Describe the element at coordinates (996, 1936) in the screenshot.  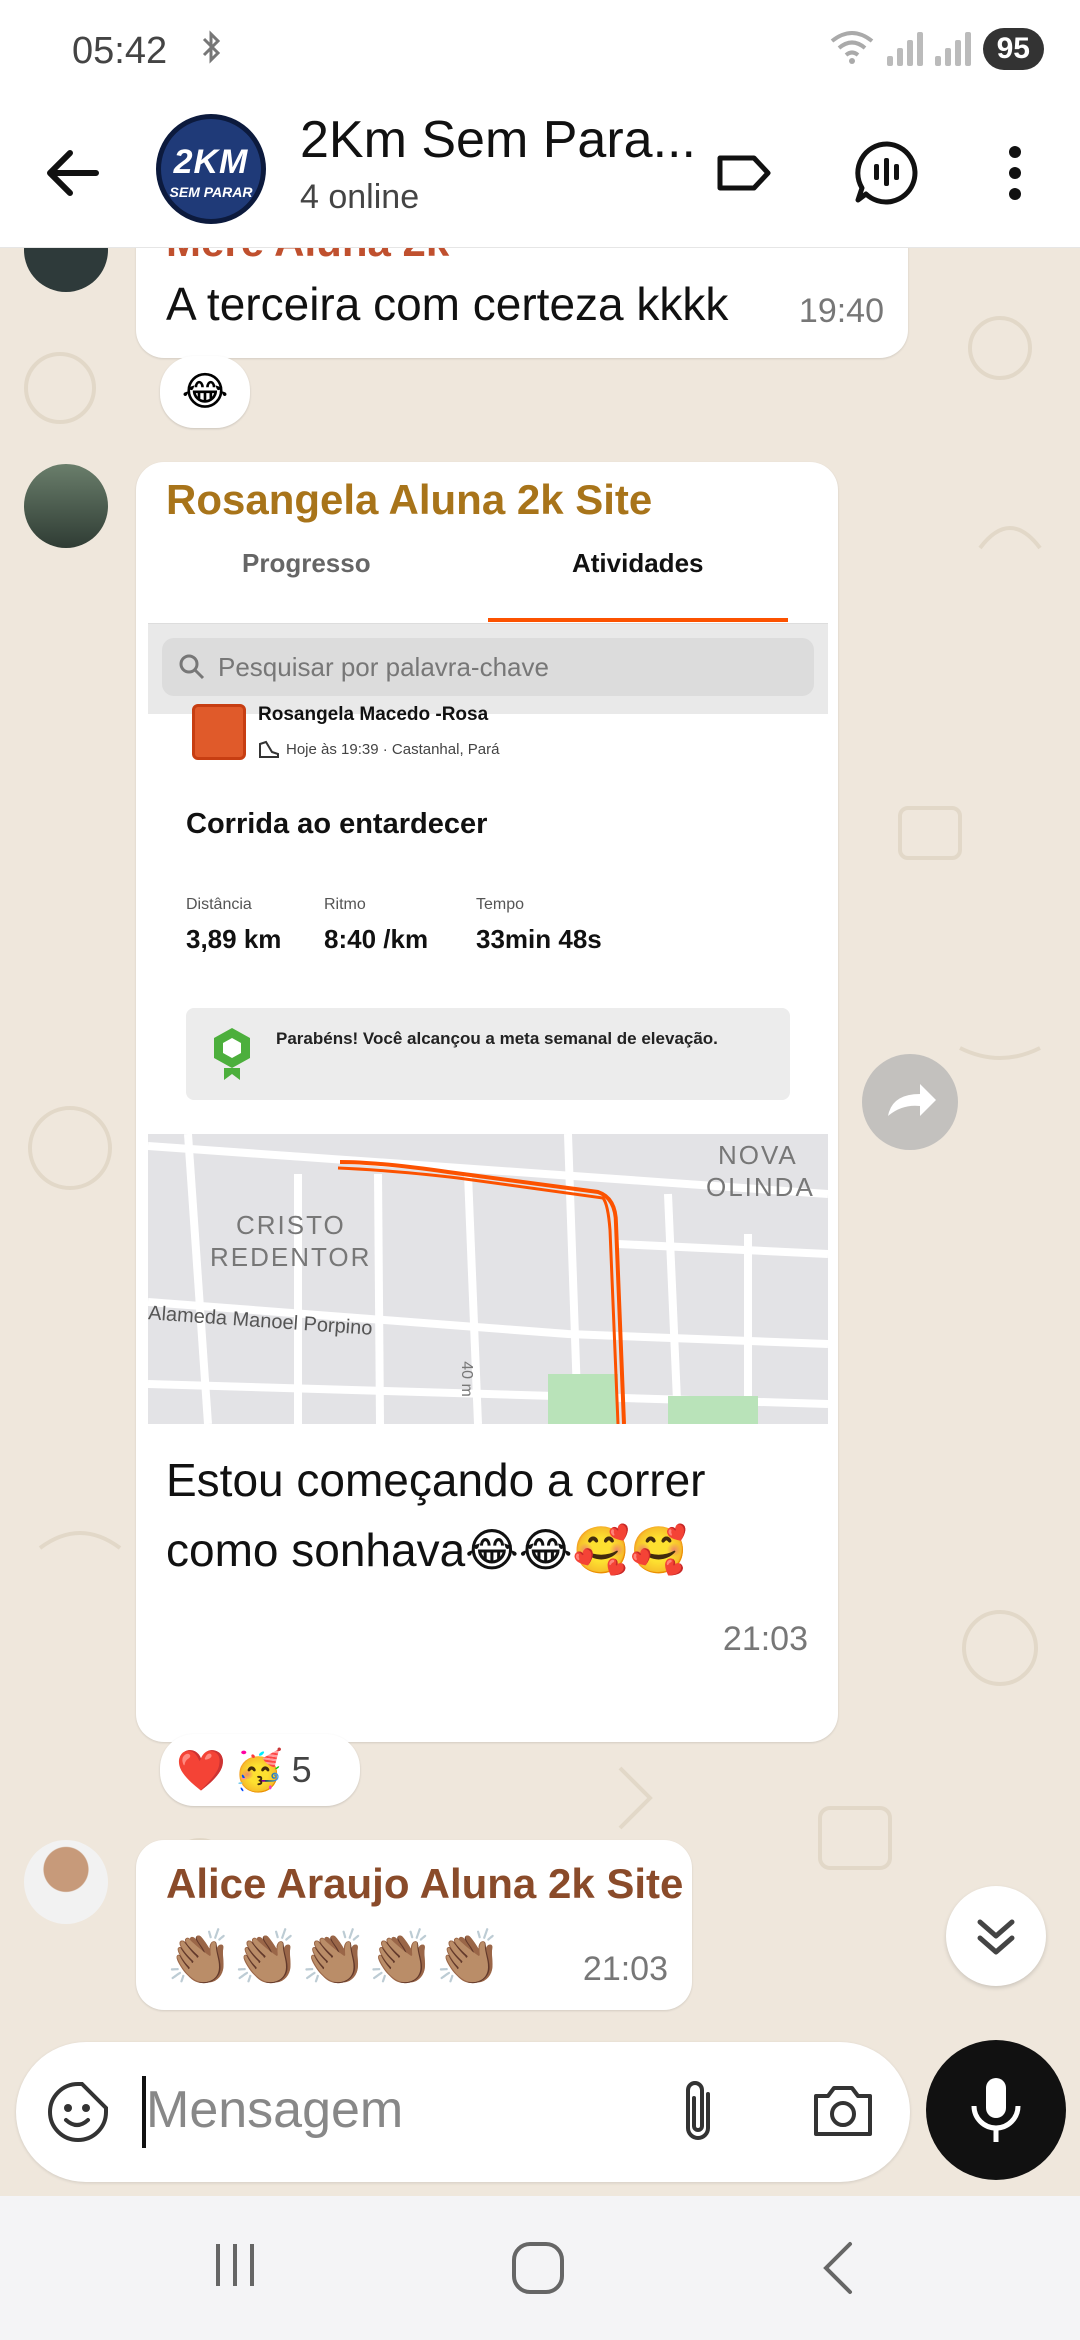
I see `scroll-down-icon` at that location.